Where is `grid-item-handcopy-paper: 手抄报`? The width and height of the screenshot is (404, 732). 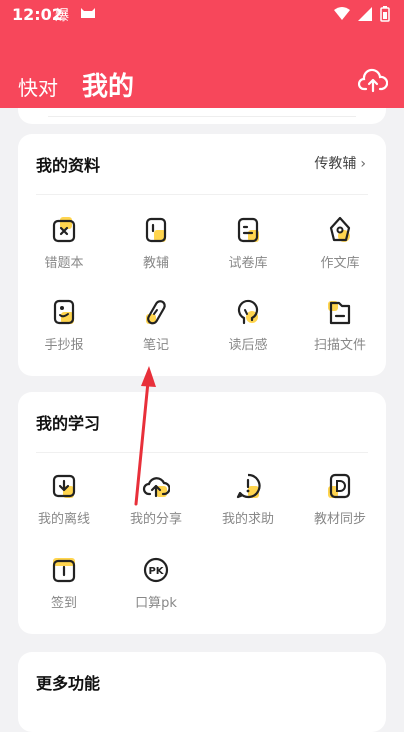
grid-item-handcopy-paper: 手抄报 is located at coordinates (64, 325).